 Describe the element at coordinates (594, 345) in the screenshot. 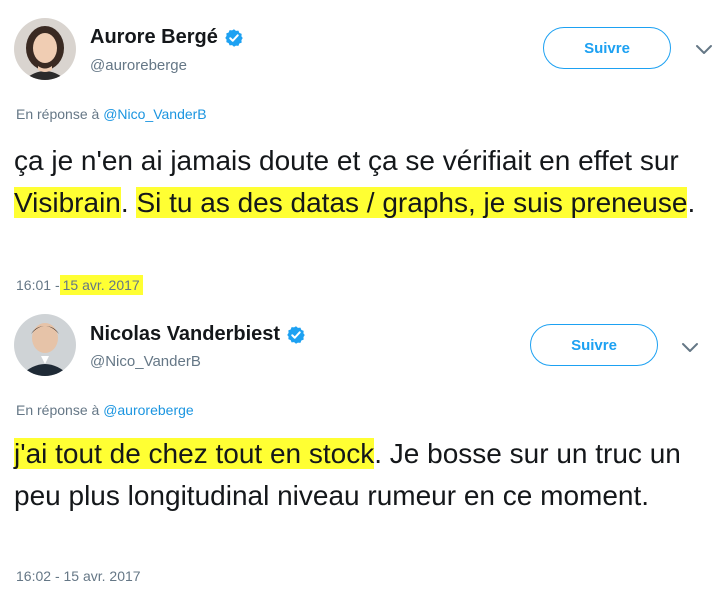

I see `follow-button: Suivre` at that location.